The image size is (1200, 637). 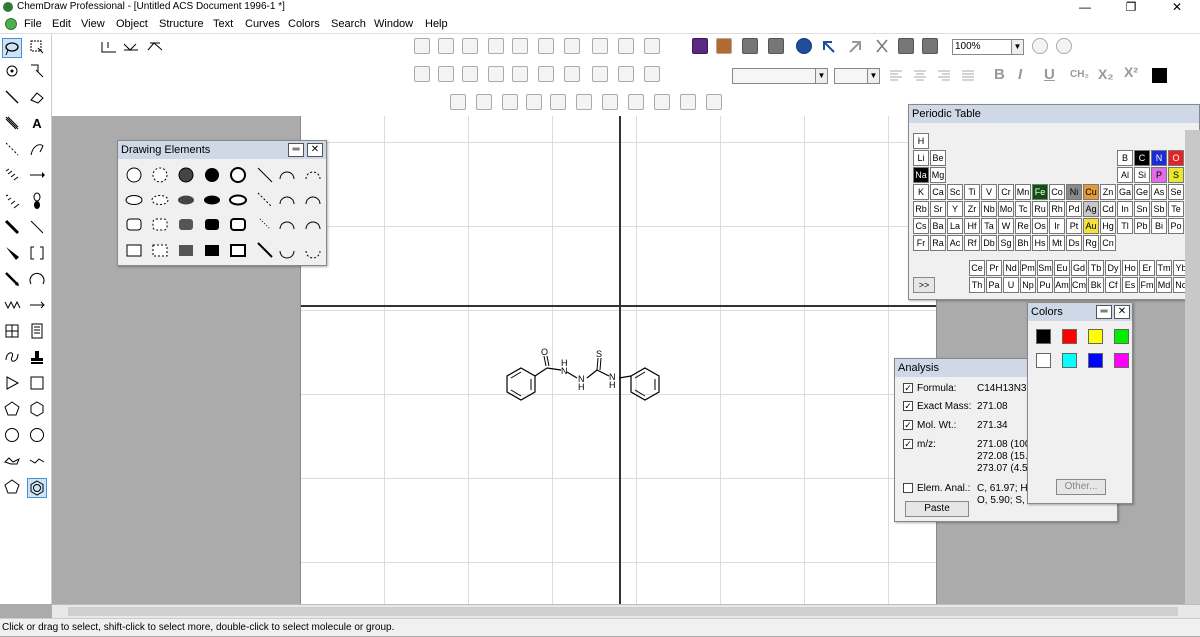 What do you see at coordinates (12, 254) in the screenshot?
I see `wedged-bond-tool-icon` at bounding box center [12, 254].